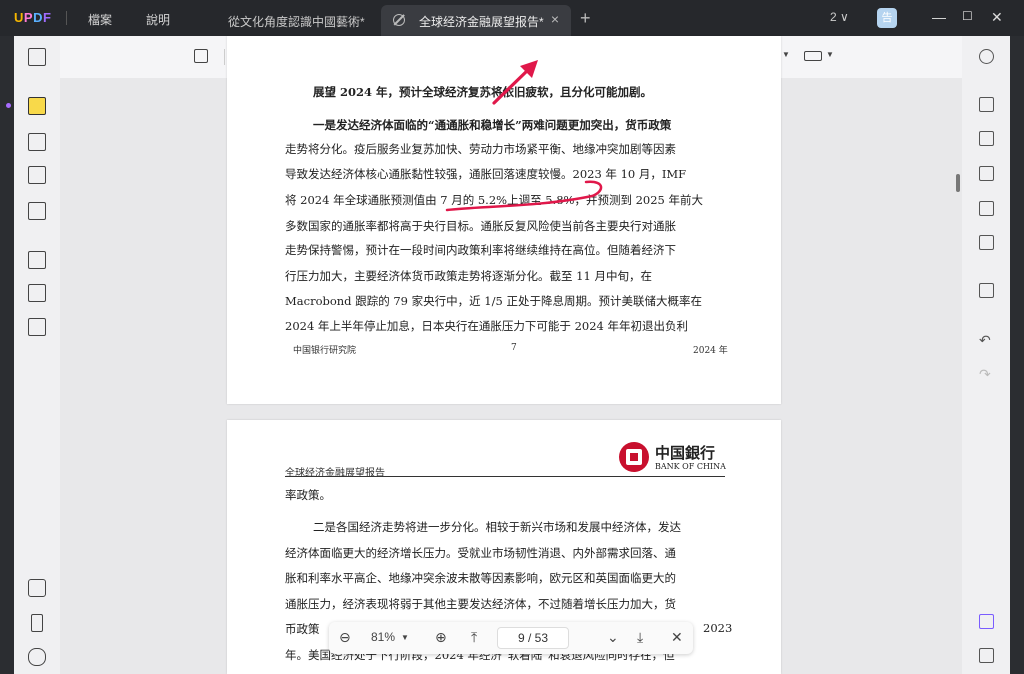 The image size is (1024, 674). Describe the element at coordinates (505, 476) in the screenshot. I see `header-divider` at that location.